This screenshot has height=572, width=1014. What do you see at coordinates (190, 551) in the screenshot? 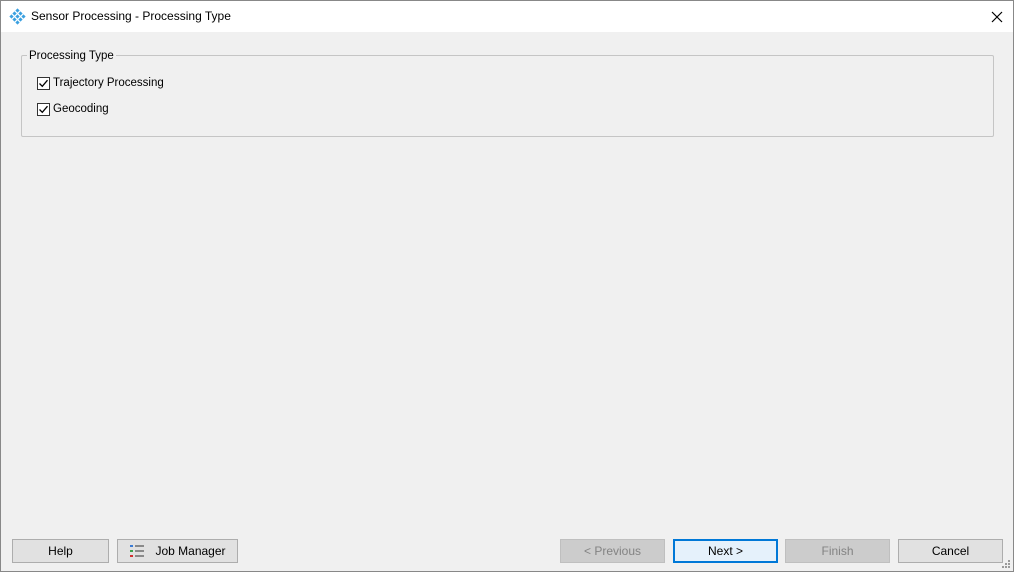
I see `job-manager-label: Job Manager` at bounding box center [190, 551].